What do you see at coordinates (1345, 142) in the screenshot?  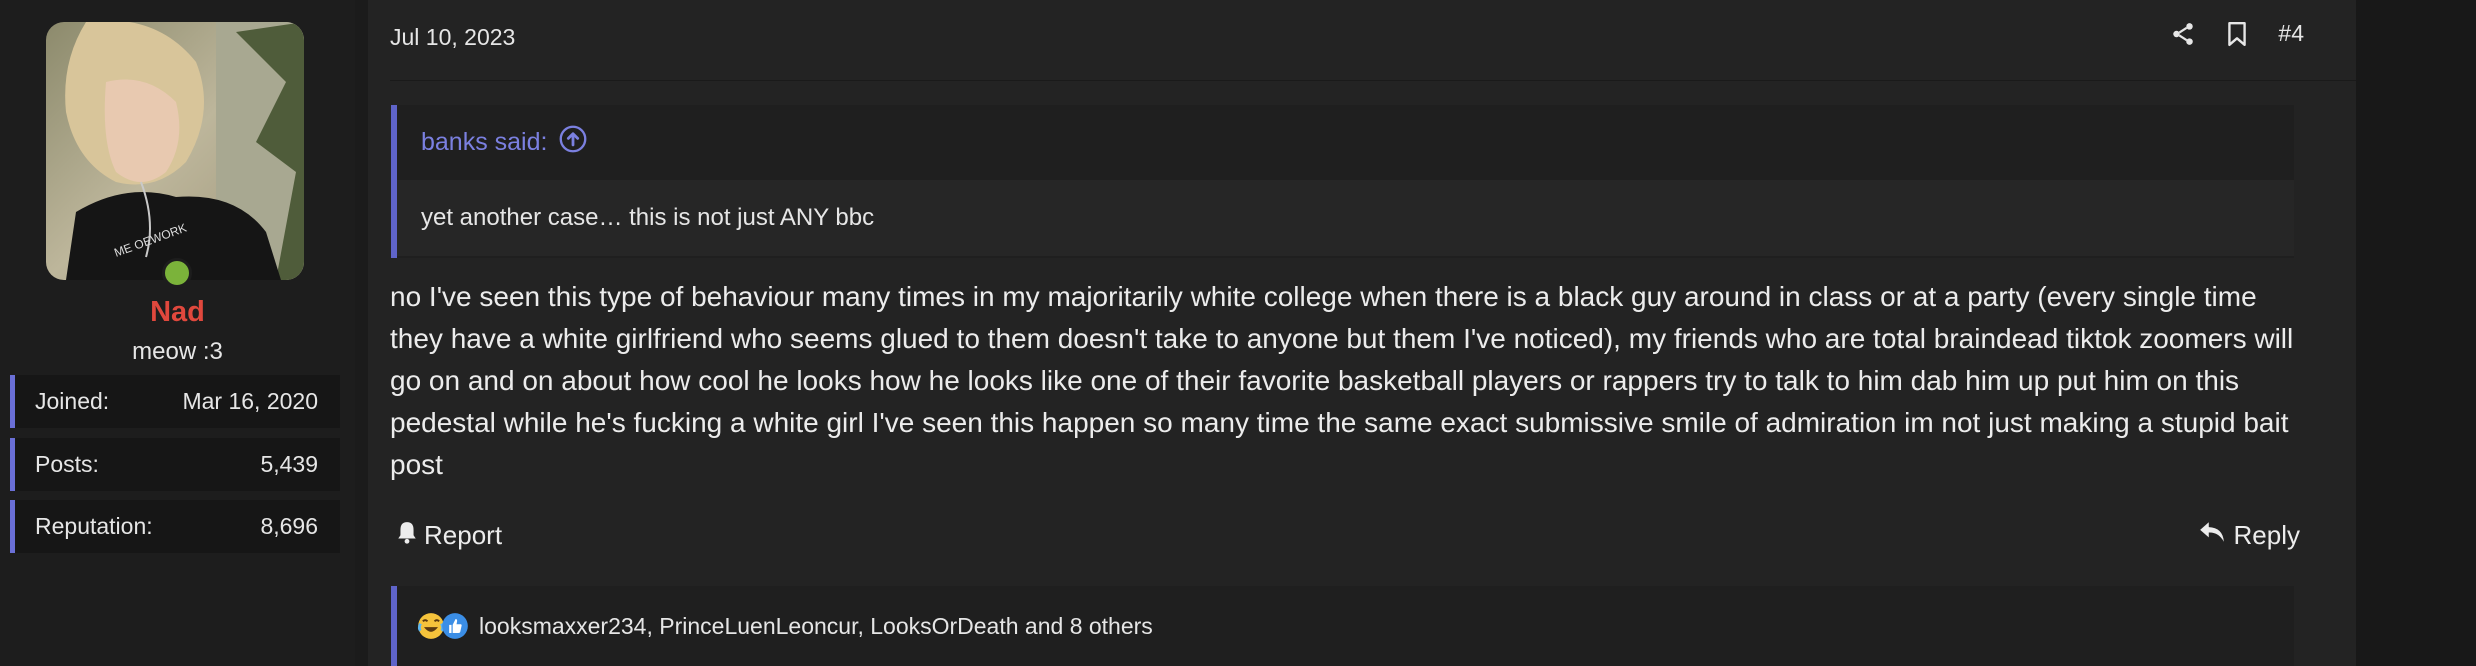 I see `quote-header: banks said:` at bounding box center [1345, 142].